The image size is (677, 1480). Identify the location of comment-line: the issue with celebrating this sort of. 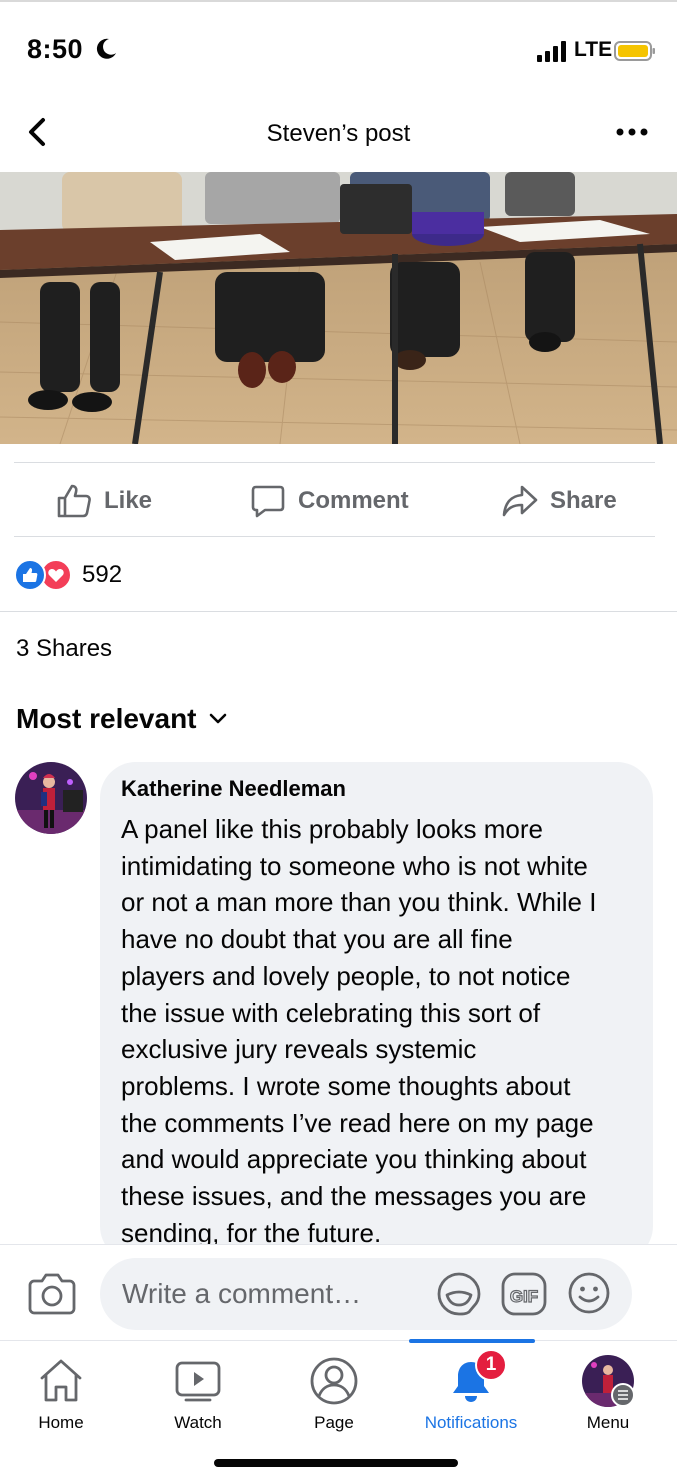
(331, 1012).